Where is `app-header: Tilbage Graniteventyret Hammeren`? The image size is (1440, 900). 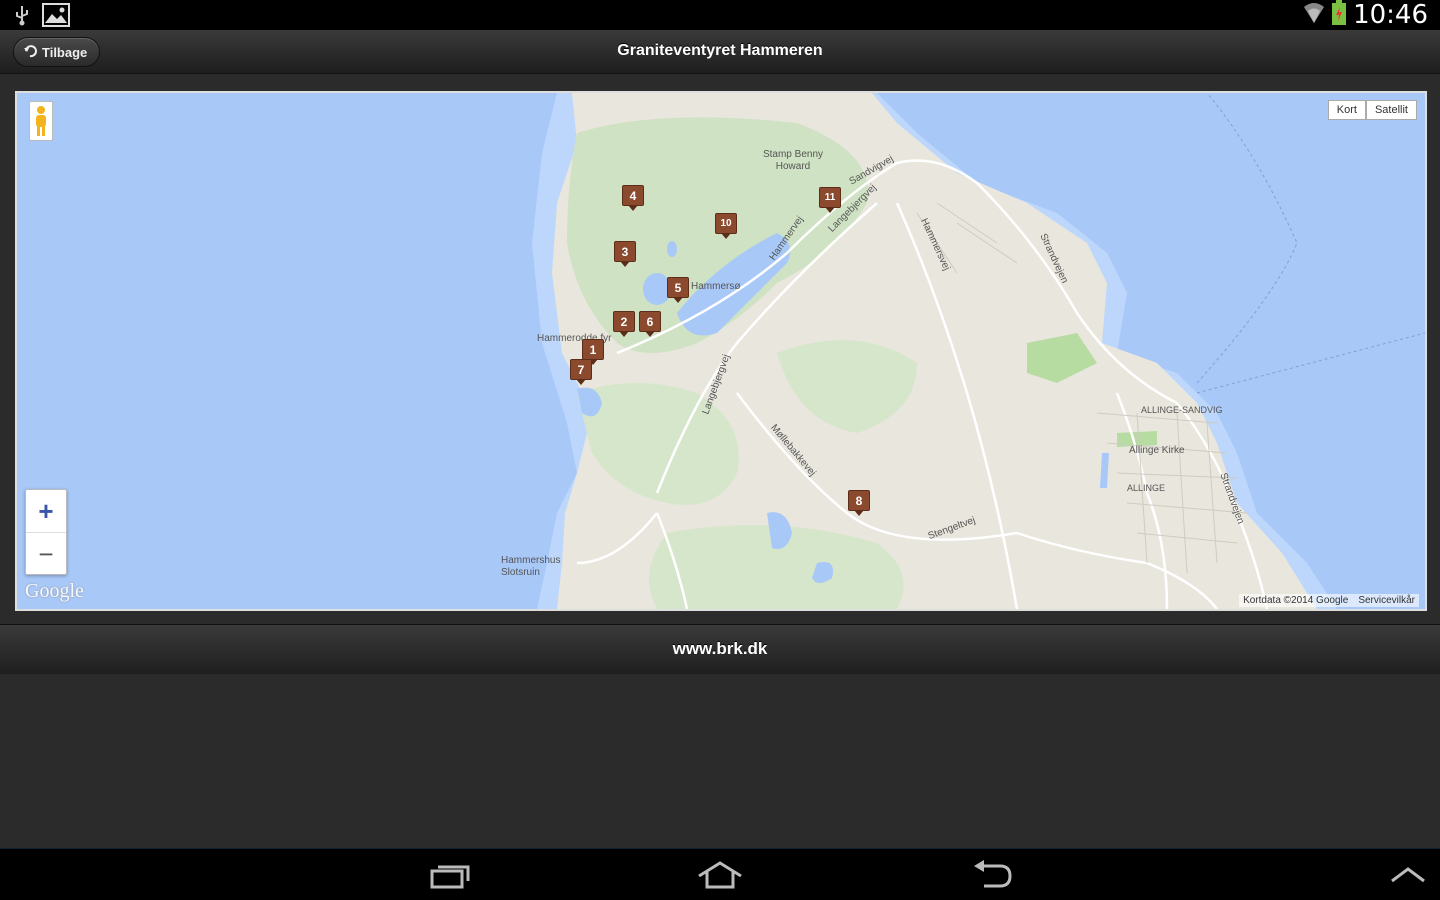
app-header: Tilbage Graniteventyret Hammeren is located at coordinates (720, 52).